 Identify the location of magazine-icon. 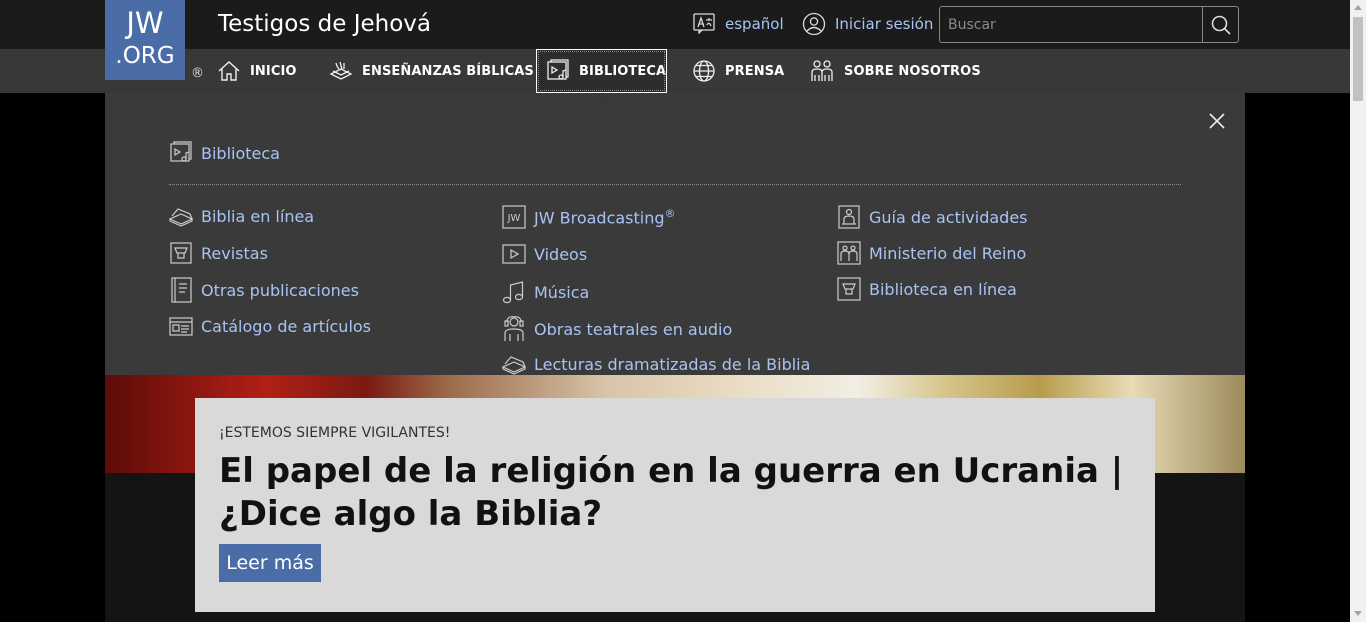
(181, 253).